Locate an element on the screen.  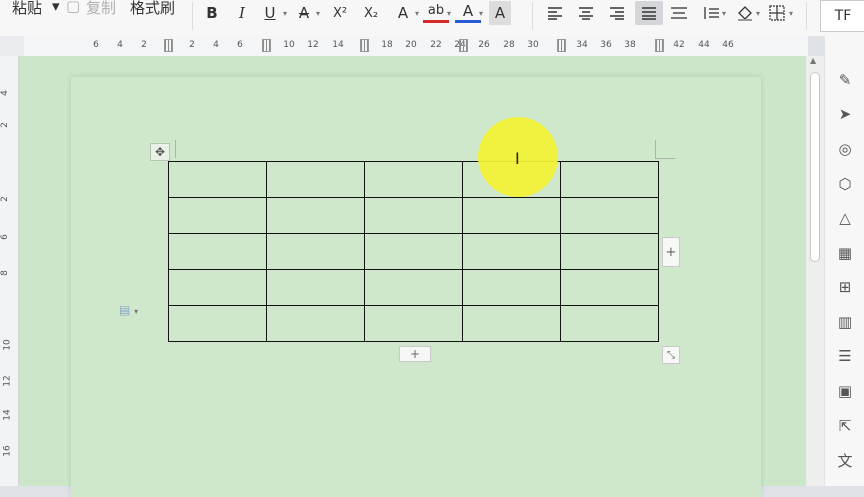
table-resize-handle: ⤡ is located at coordinates (671, 355).